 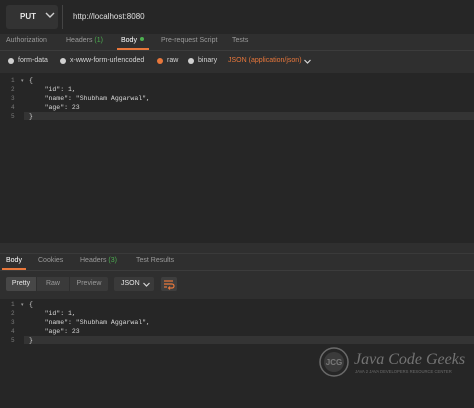 I want to click on radio-binary-label: binary, so click(x=208, y=60).